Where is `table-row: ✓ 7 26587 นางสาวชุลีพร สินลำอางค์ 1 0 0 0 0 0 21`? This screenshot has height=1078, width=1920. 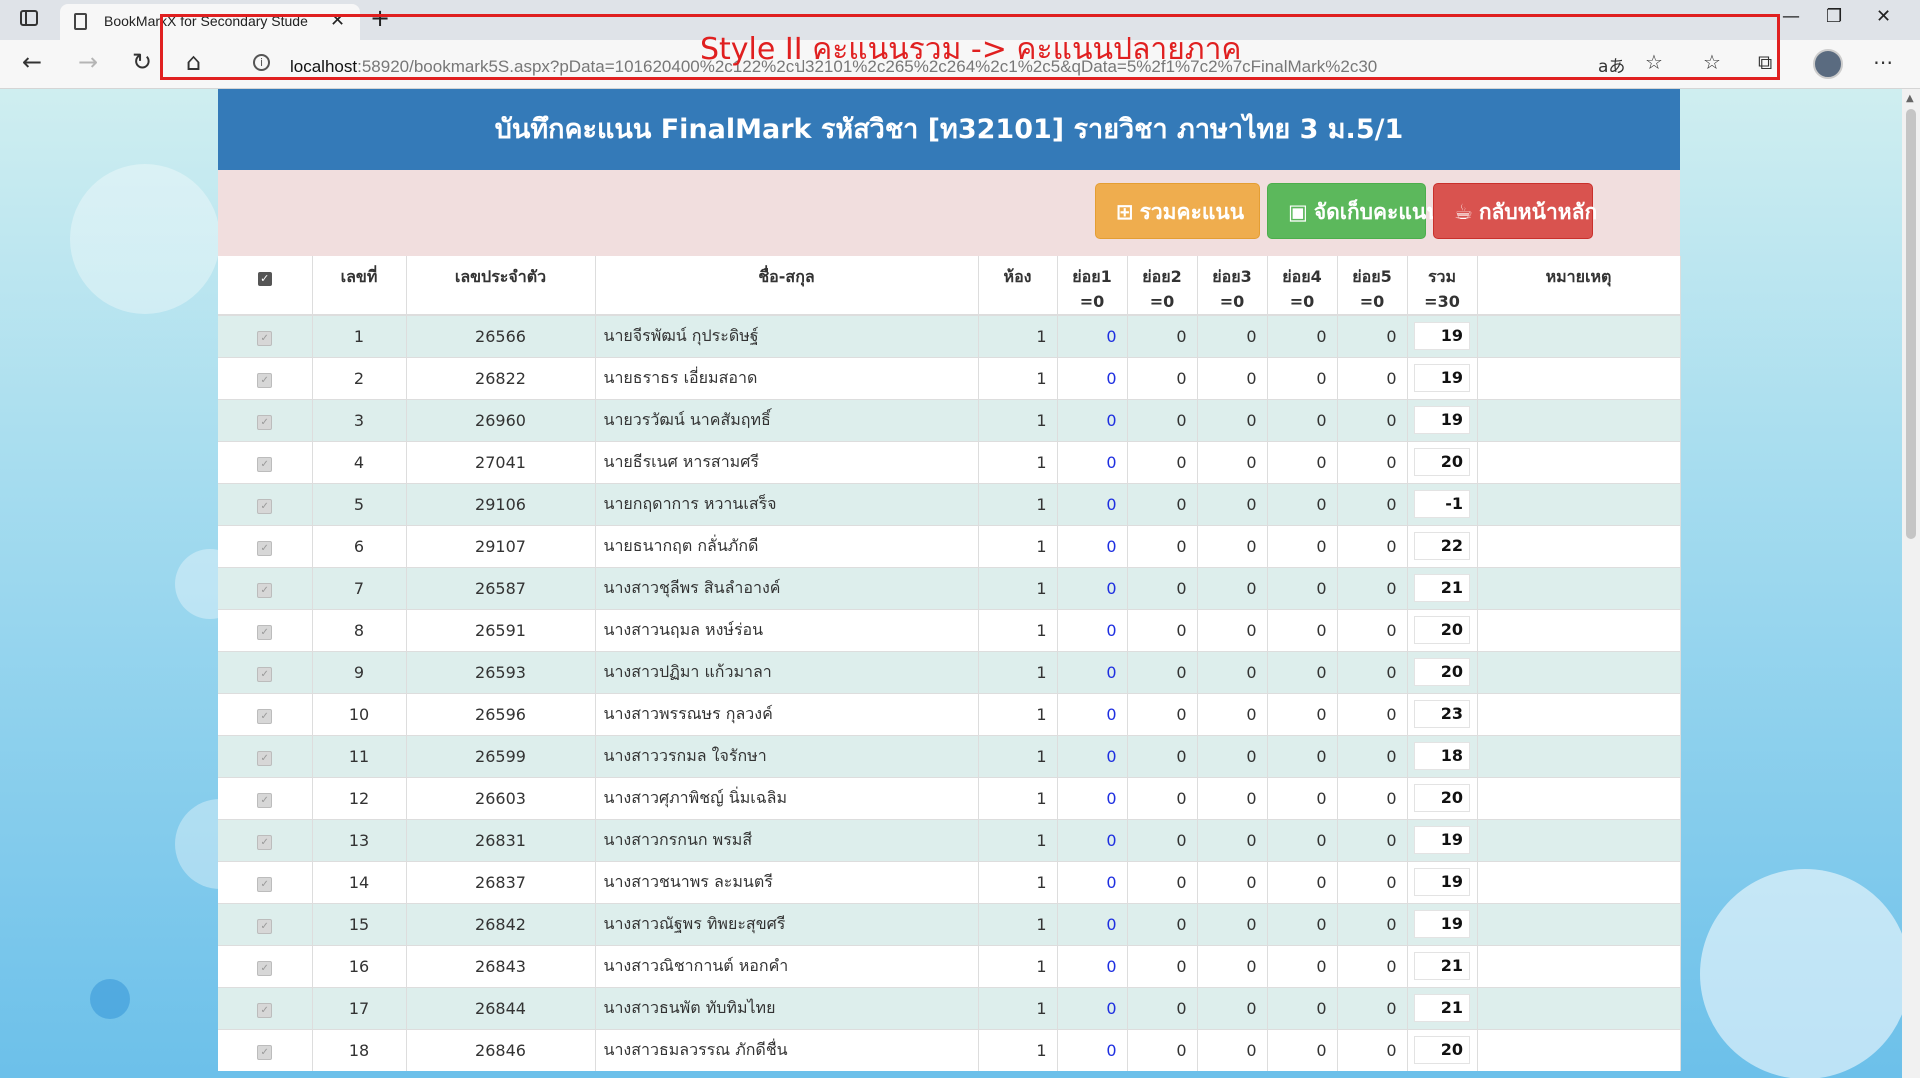 table-row: ✓ 7 26587 นางสาวชุลีพร สินลำอางค์ 1 0 0 0 0 0 21 is located at coordinates (949, 587).